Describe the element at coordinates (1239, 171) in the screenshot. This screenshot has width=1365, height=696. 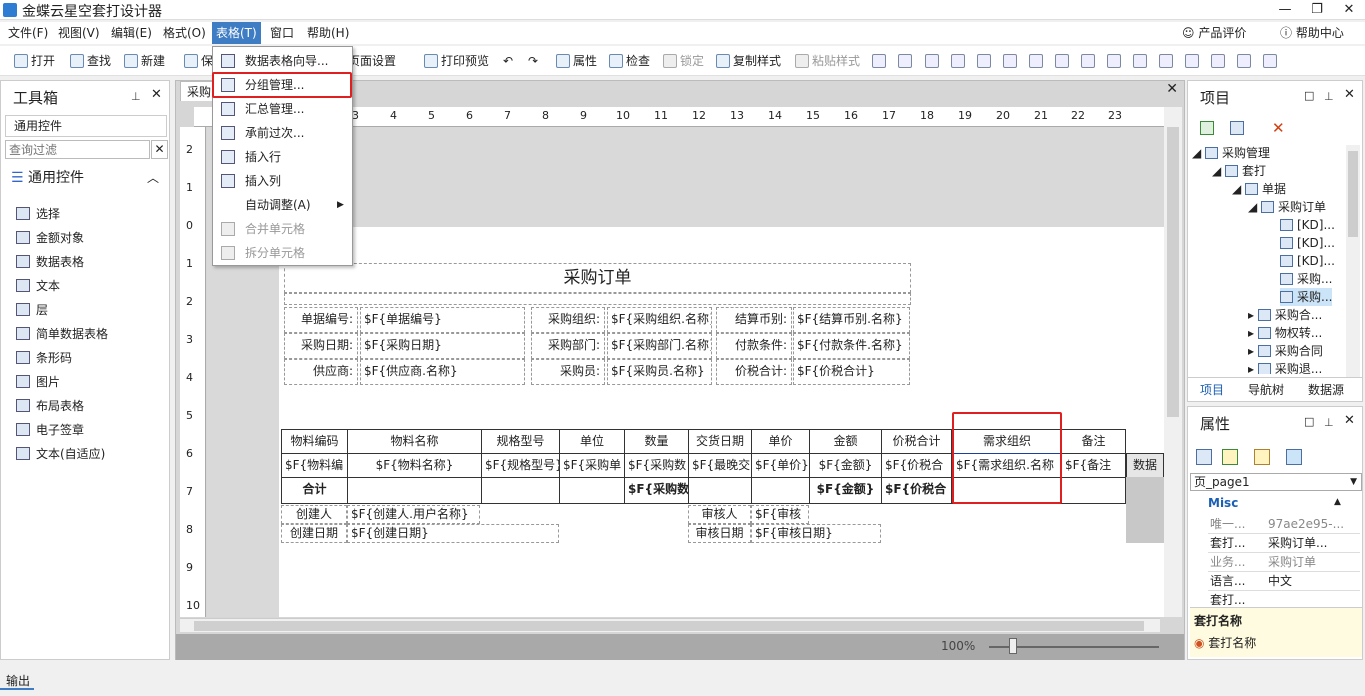
I see `tree-node: ◢ 套打` at that location.